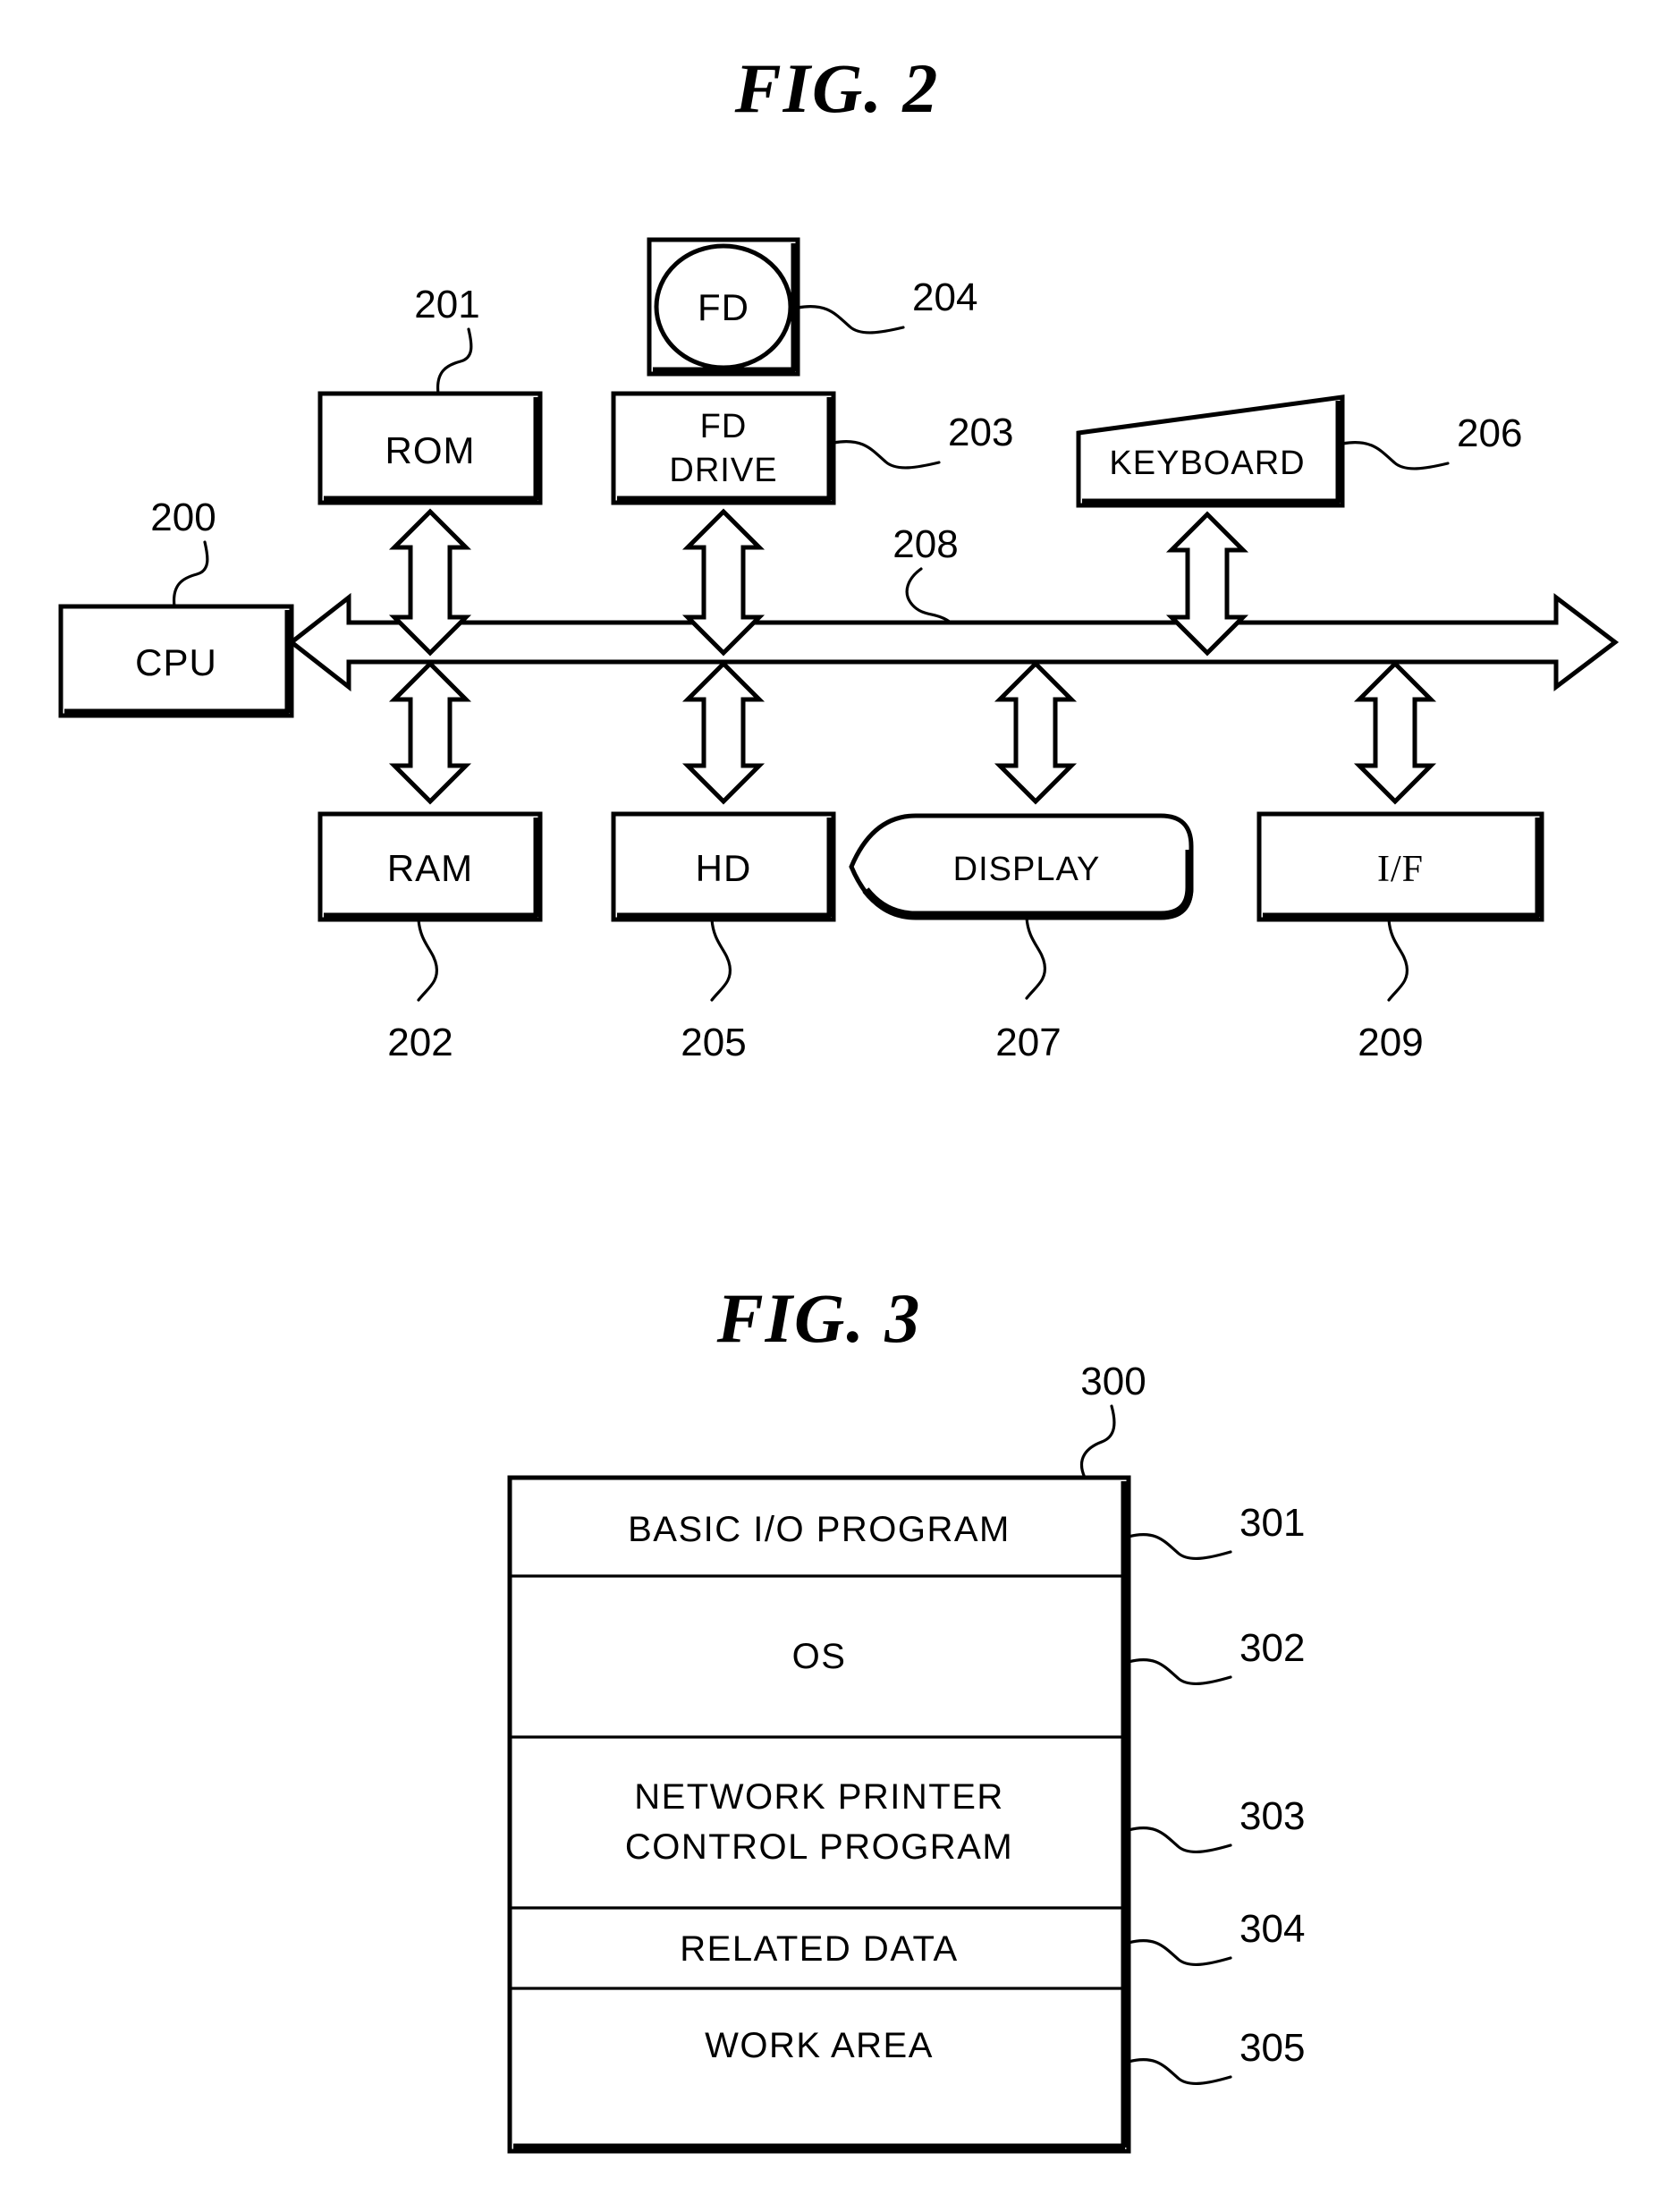 The image size is (1675, 2212). What do you see at coordinates (944, 297) in the screenshot?
I see `ref-number-204: 204` at bounding box center [944, 297].